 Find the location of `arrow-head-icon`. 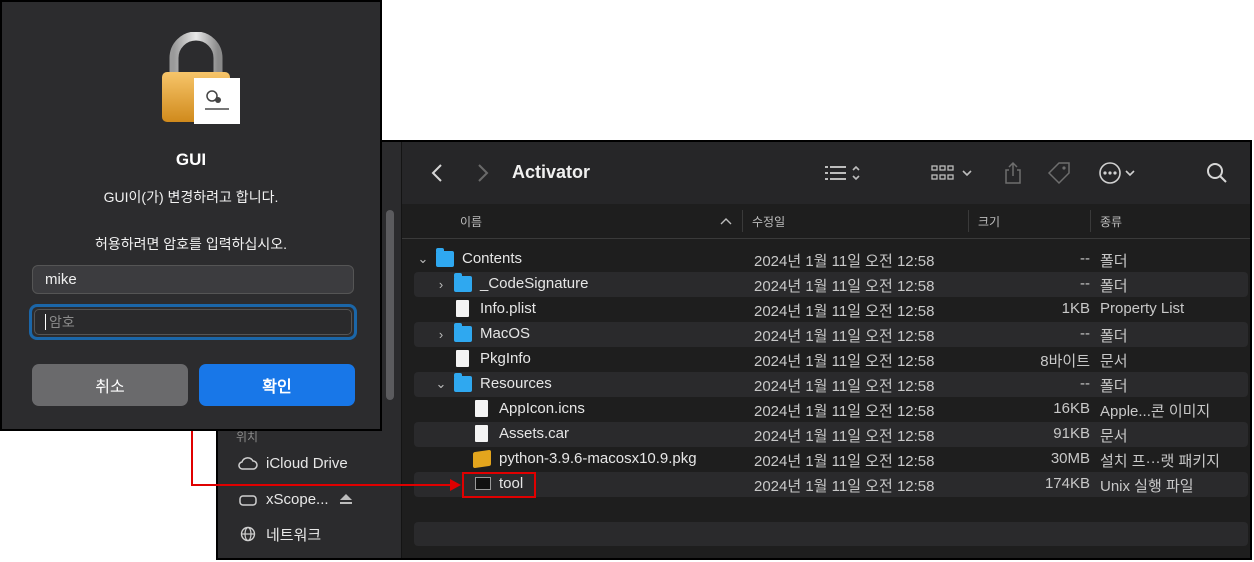

arrow-head-icon is located at coordinates (455, 485).